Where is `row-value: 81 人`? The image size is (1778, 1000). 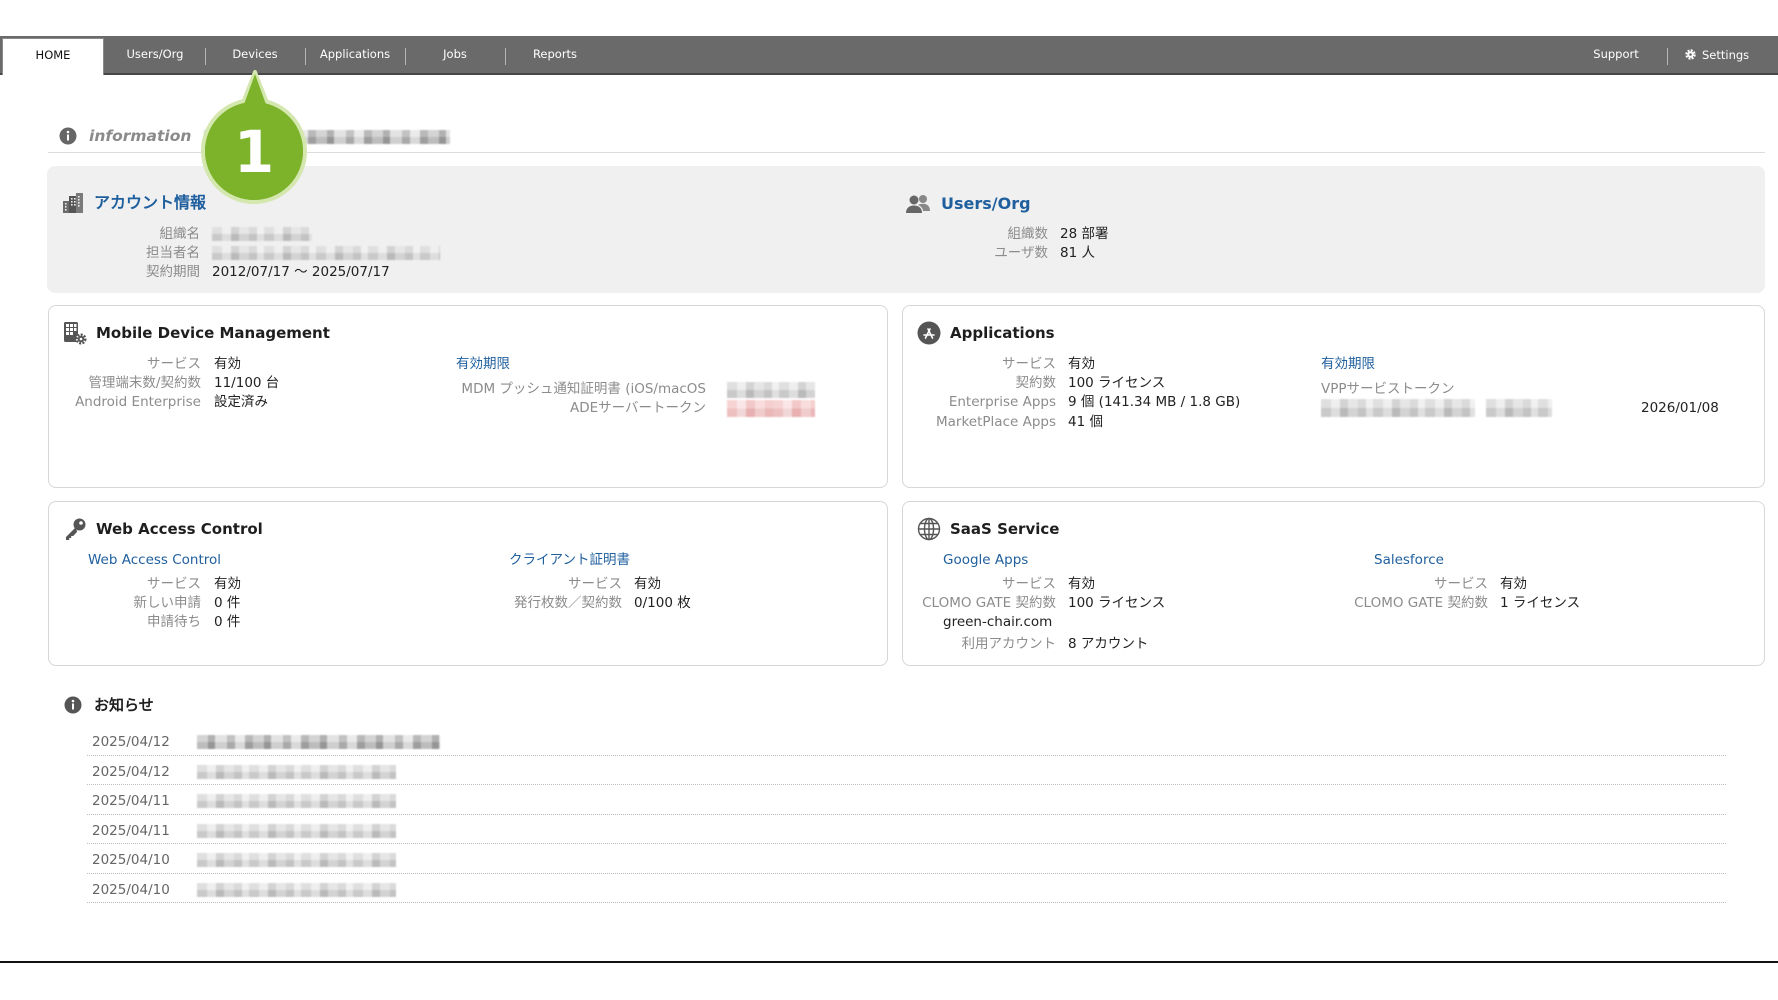
row-value: 81 人 is located at coordinates (1077, 253).